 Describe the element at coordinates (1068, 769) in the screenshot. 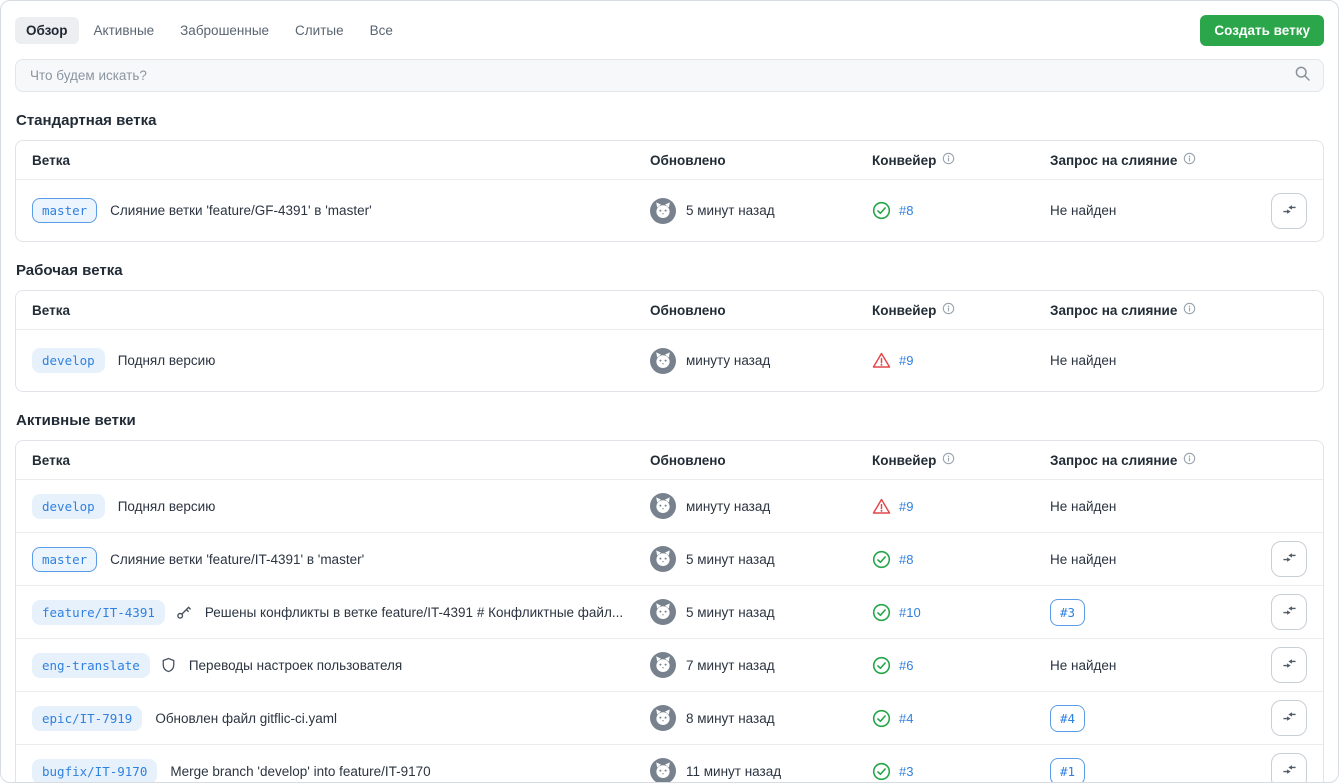

I see `merge-request-badge: #1` at that location.